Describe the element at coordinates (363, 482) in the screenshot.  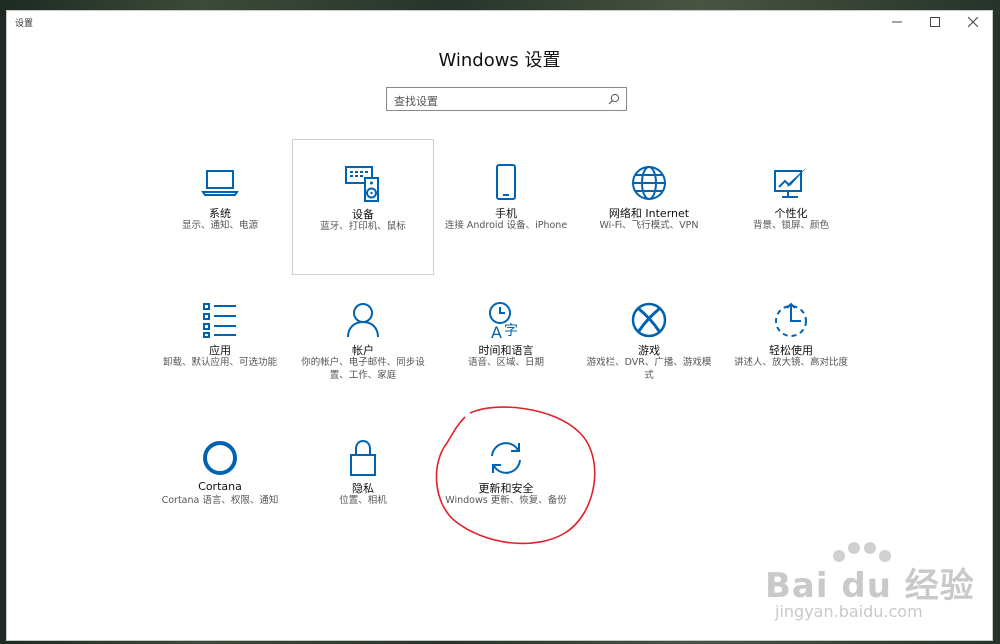
I see `tile-privacy: 隐私 位置、相机` at that location.